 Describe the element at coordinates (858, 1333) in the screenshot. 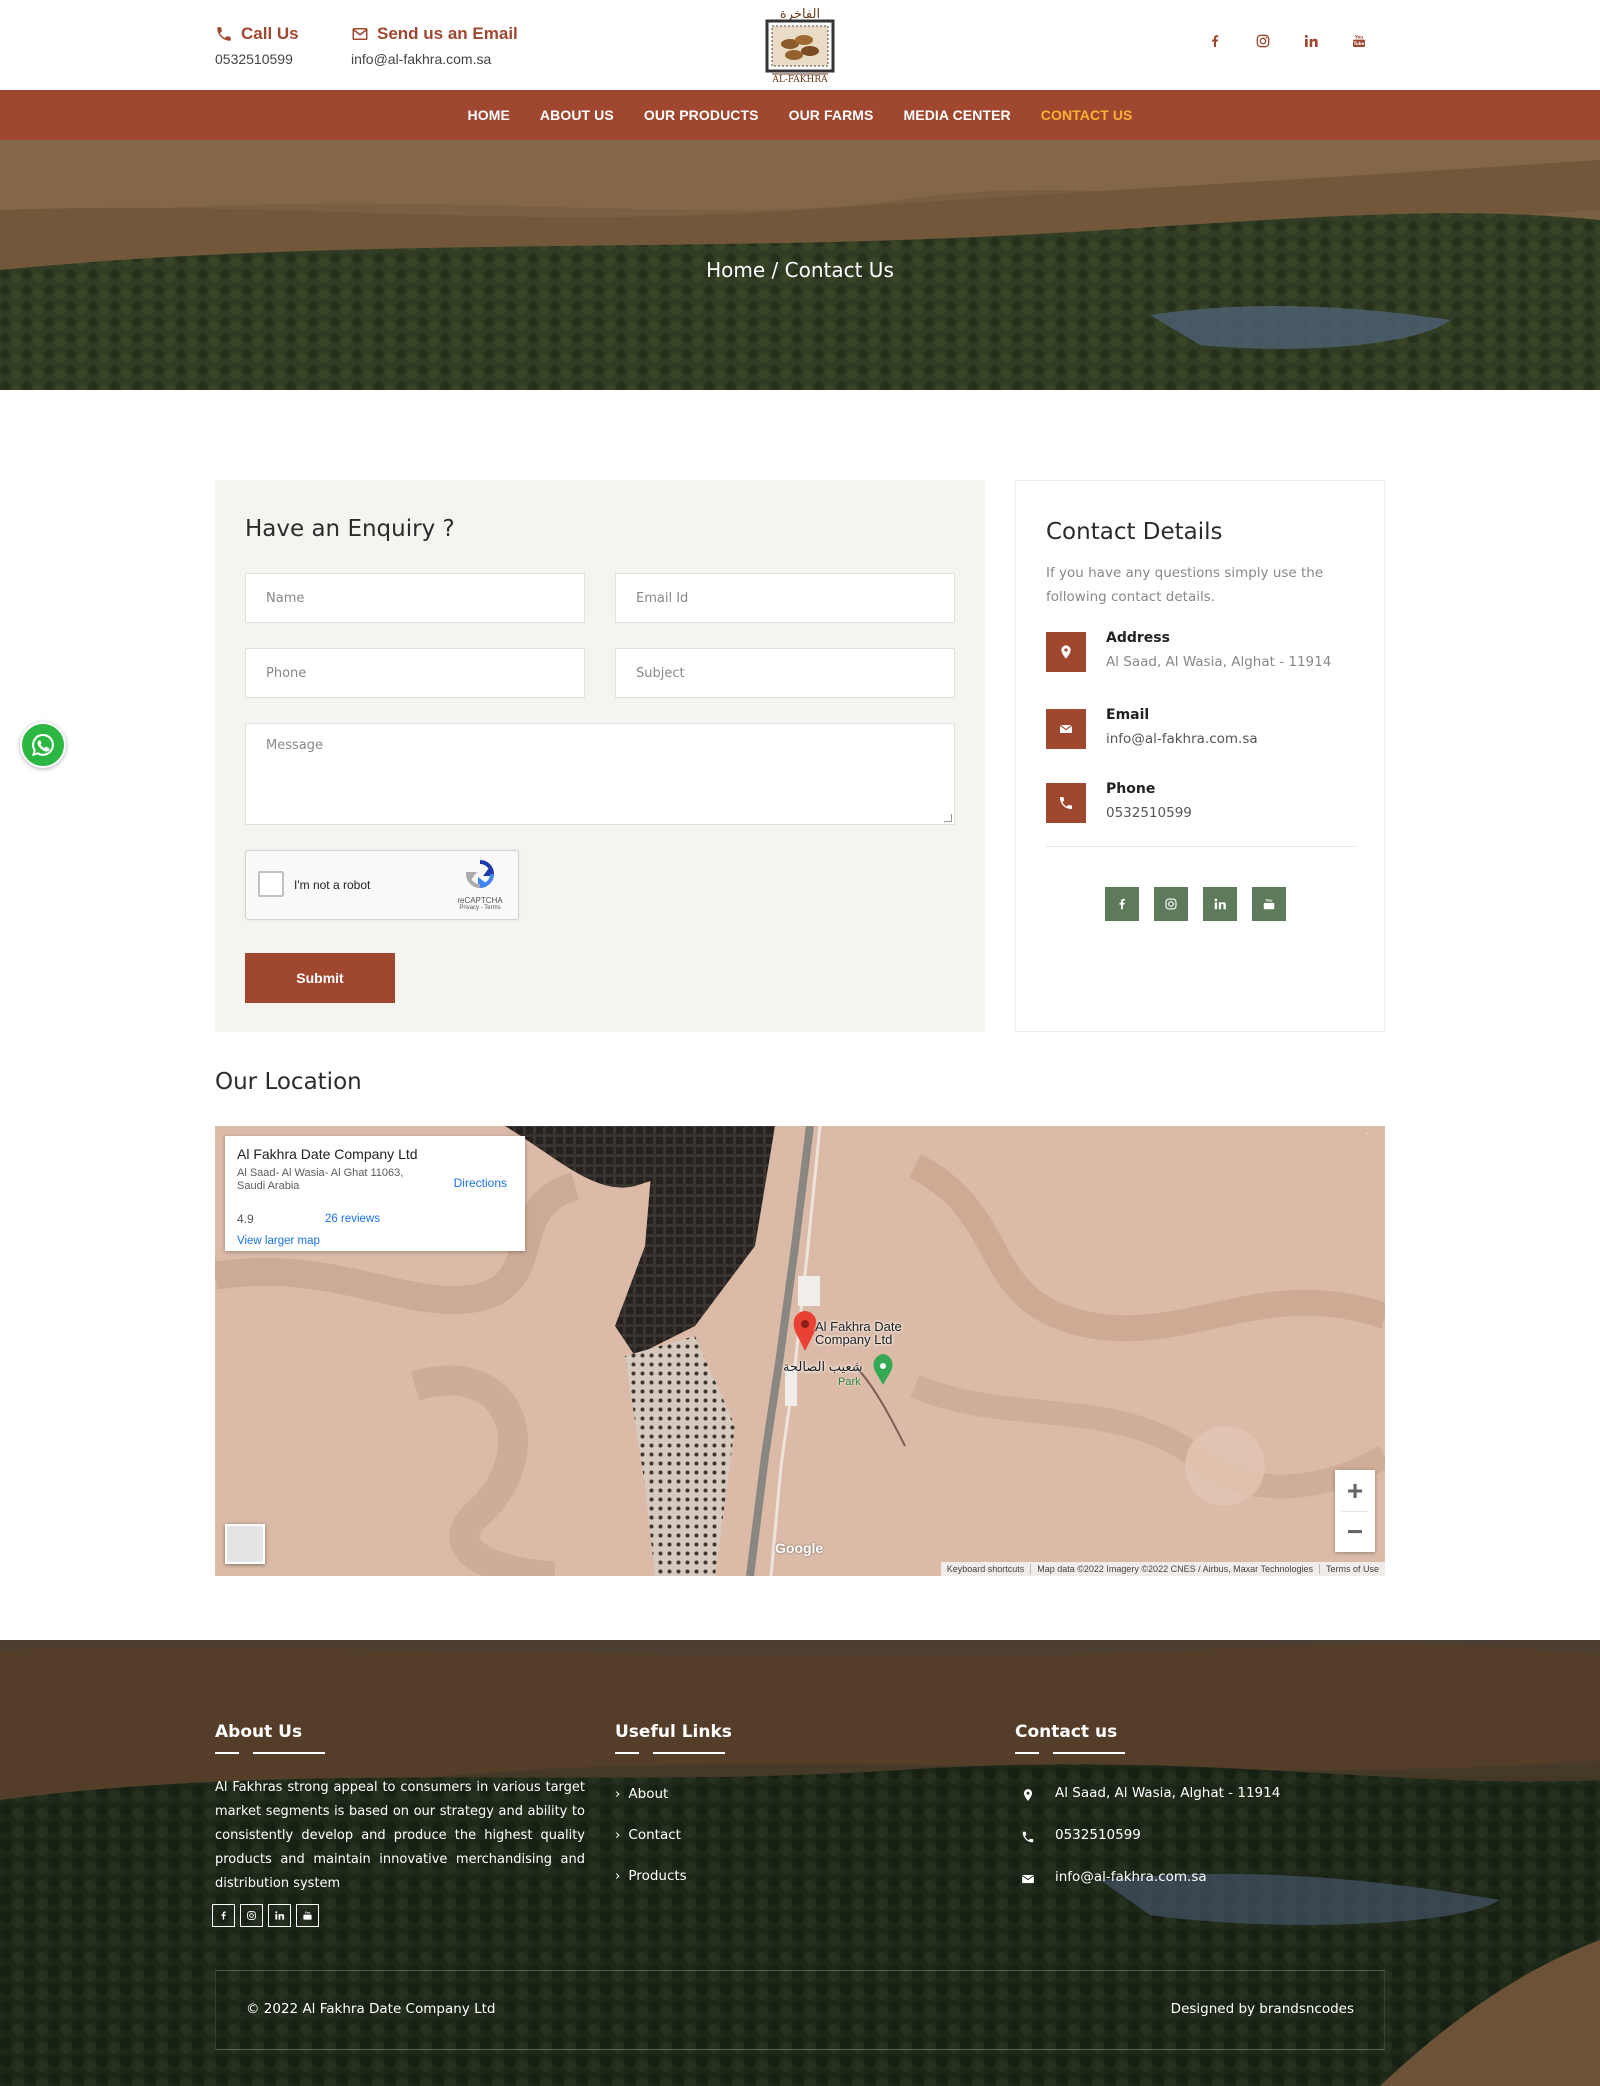

I see `map-pin-label: Al Fakhra Date Company Ltd` at that location.